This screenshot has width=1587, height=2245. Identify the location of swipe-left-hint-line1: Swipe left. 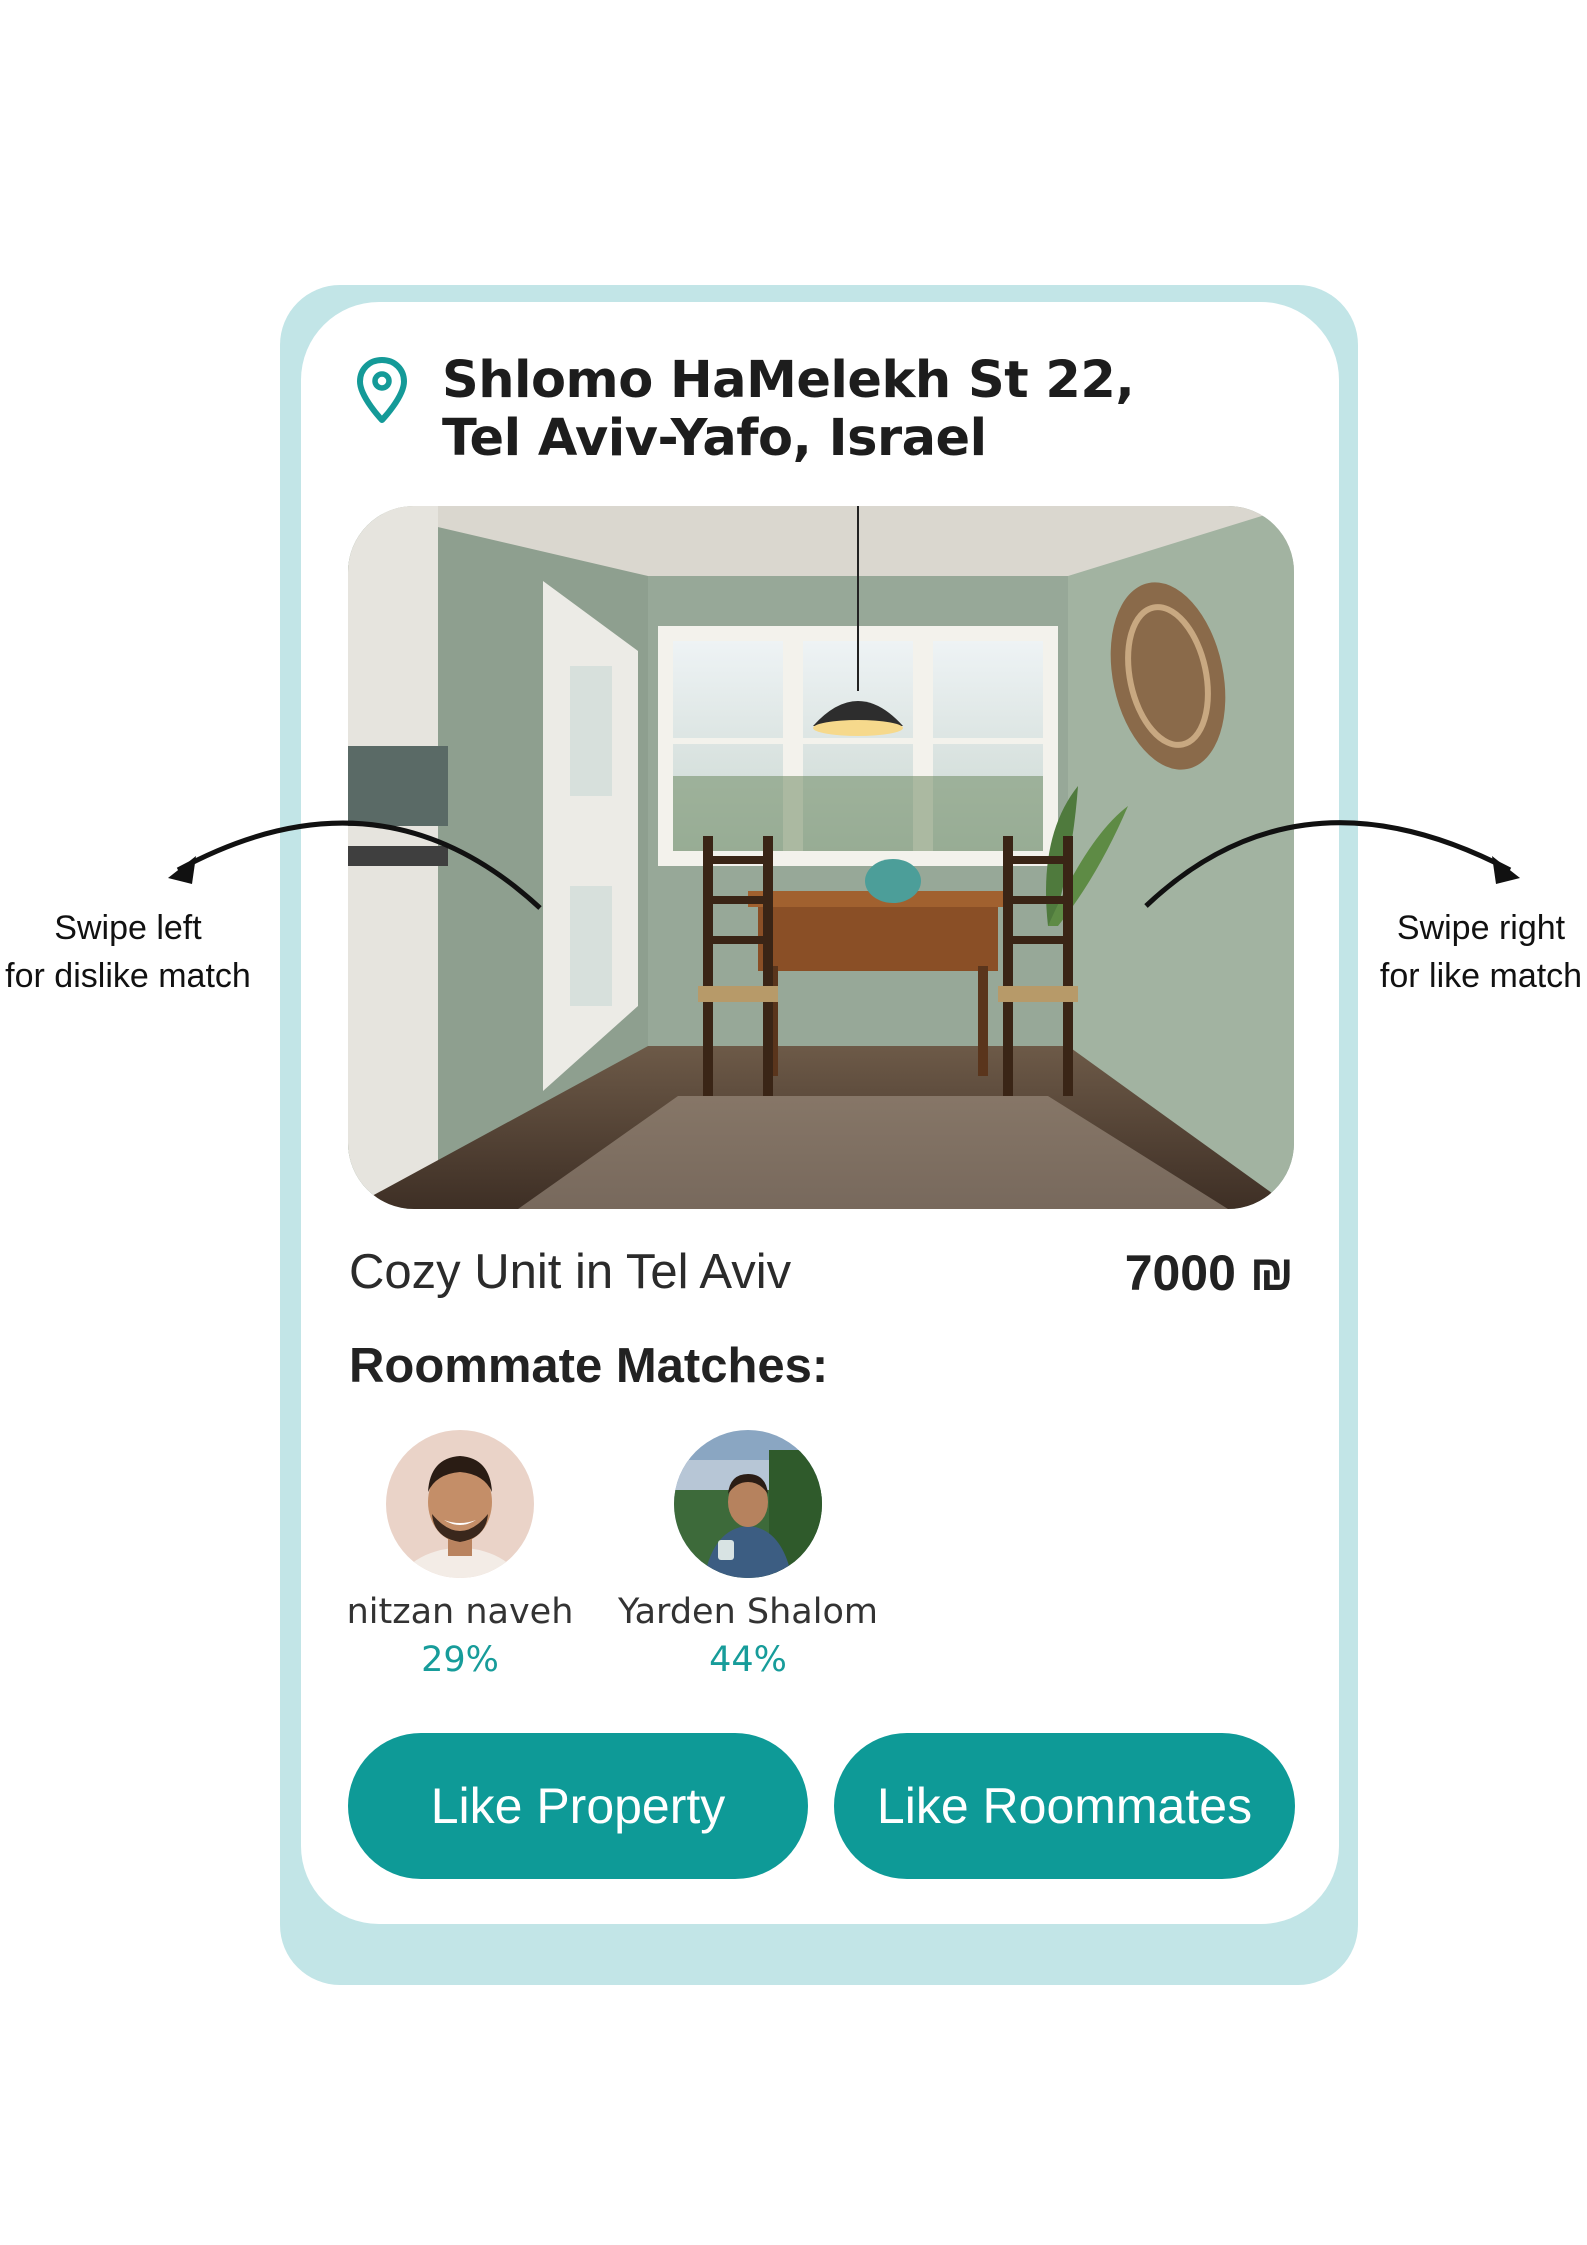
(128, 928).